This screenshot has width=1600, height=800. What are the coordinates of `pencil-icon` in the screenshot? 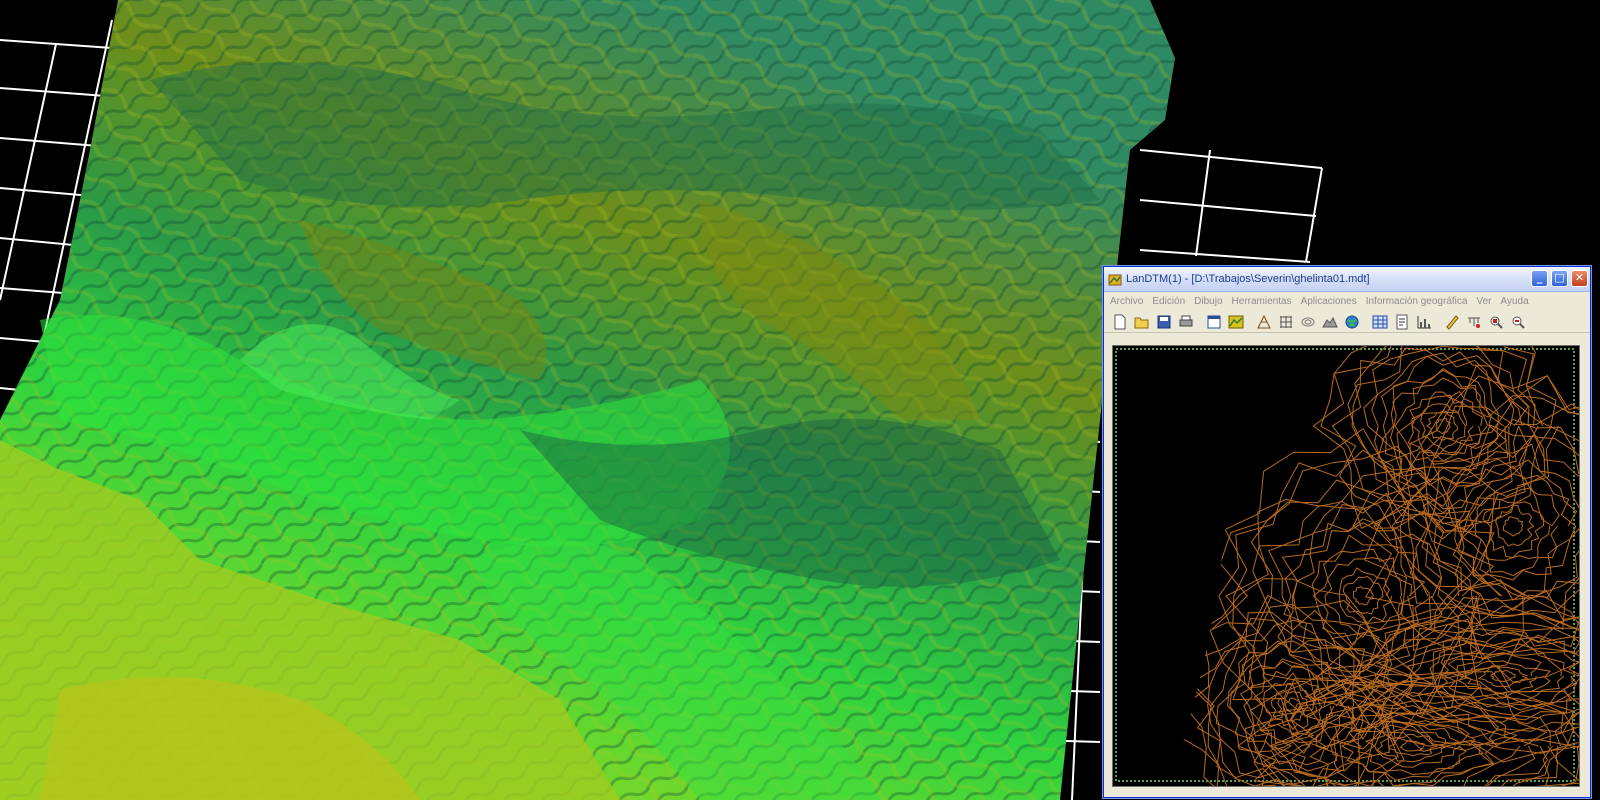 It's located at (1452, 322).